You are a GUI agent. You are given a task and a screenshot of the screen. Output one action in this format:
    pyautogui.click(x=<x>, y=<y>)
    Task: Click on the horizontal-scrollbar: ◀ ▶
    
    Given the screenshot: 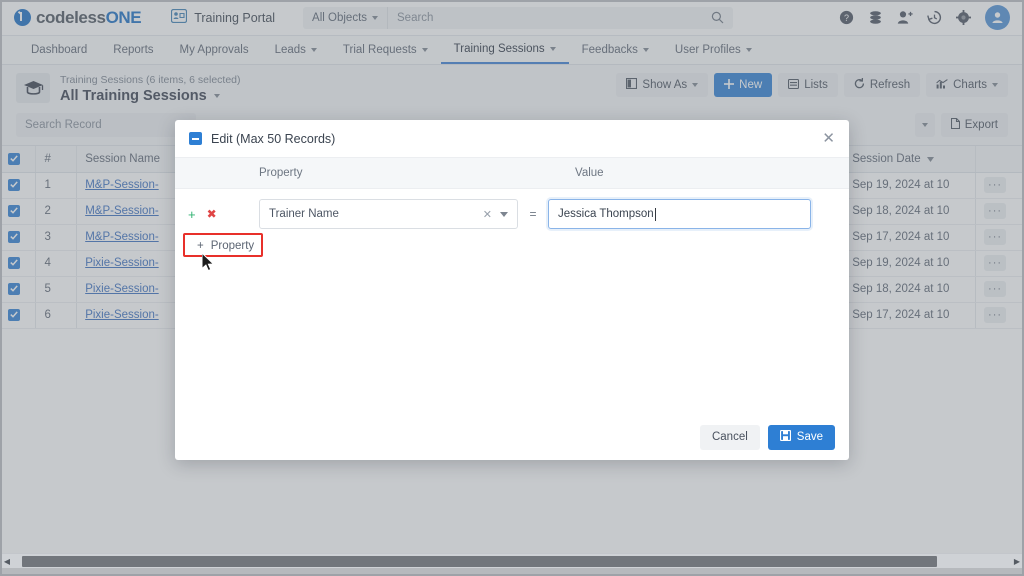 What is the action you would take?
    pyautogui.click(x=512, y=560)
    